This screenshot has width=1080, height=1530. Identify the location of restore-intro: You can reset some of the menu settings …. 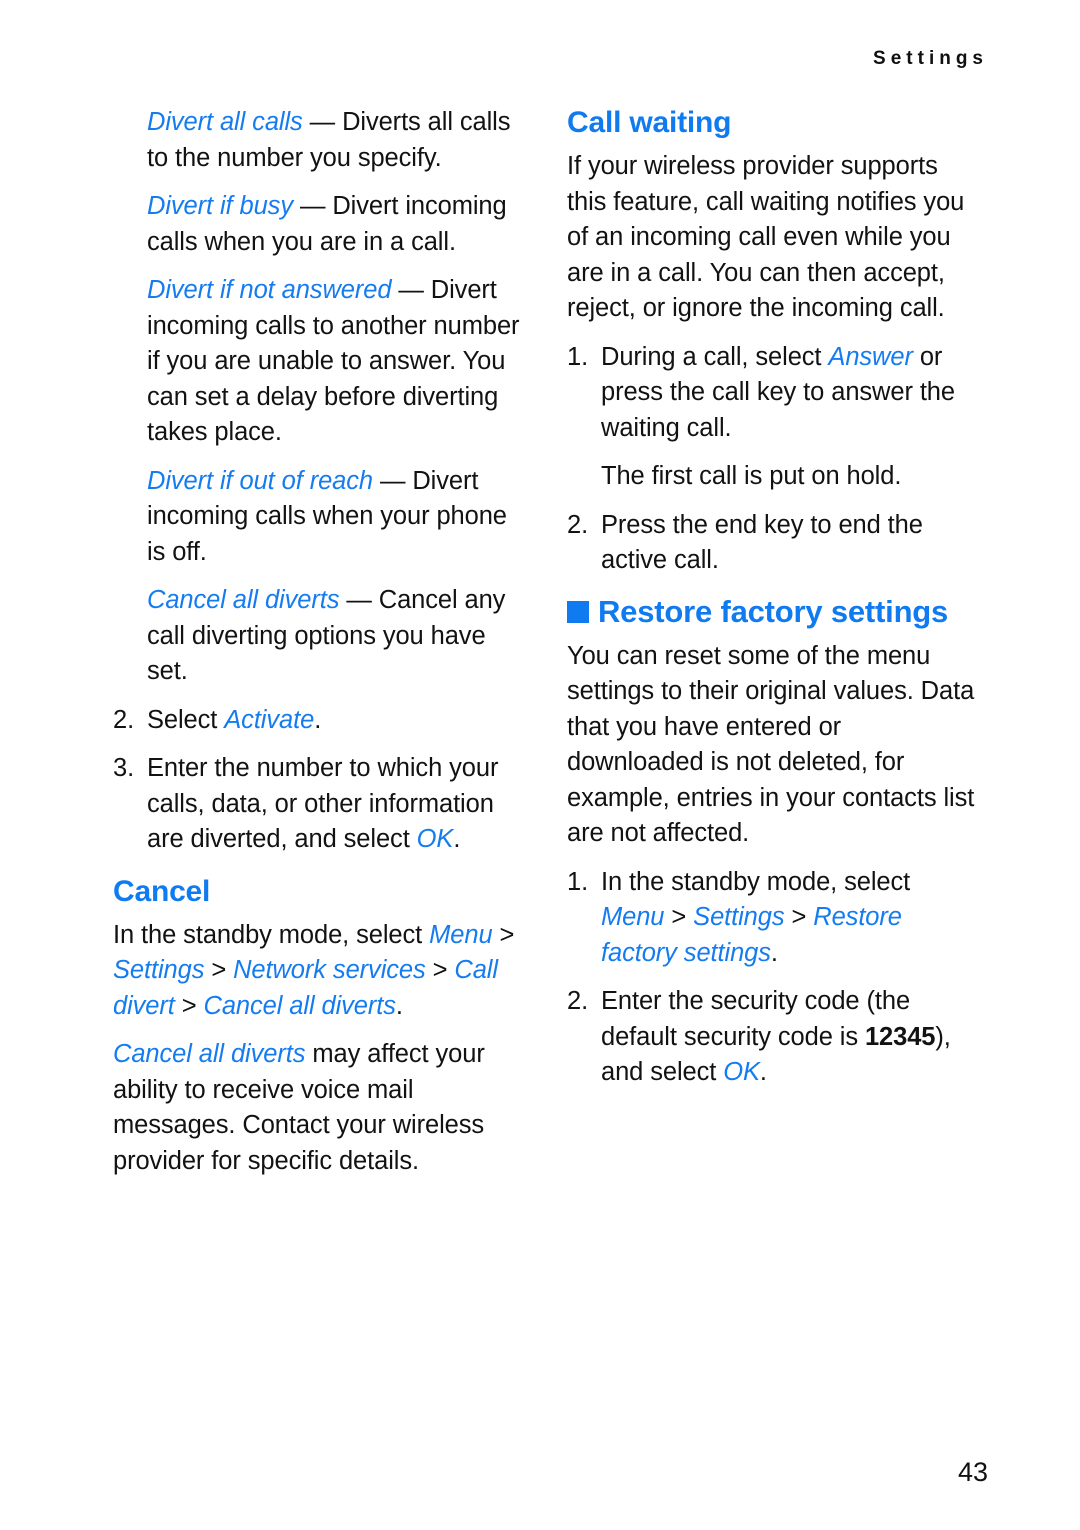
(771, 744).